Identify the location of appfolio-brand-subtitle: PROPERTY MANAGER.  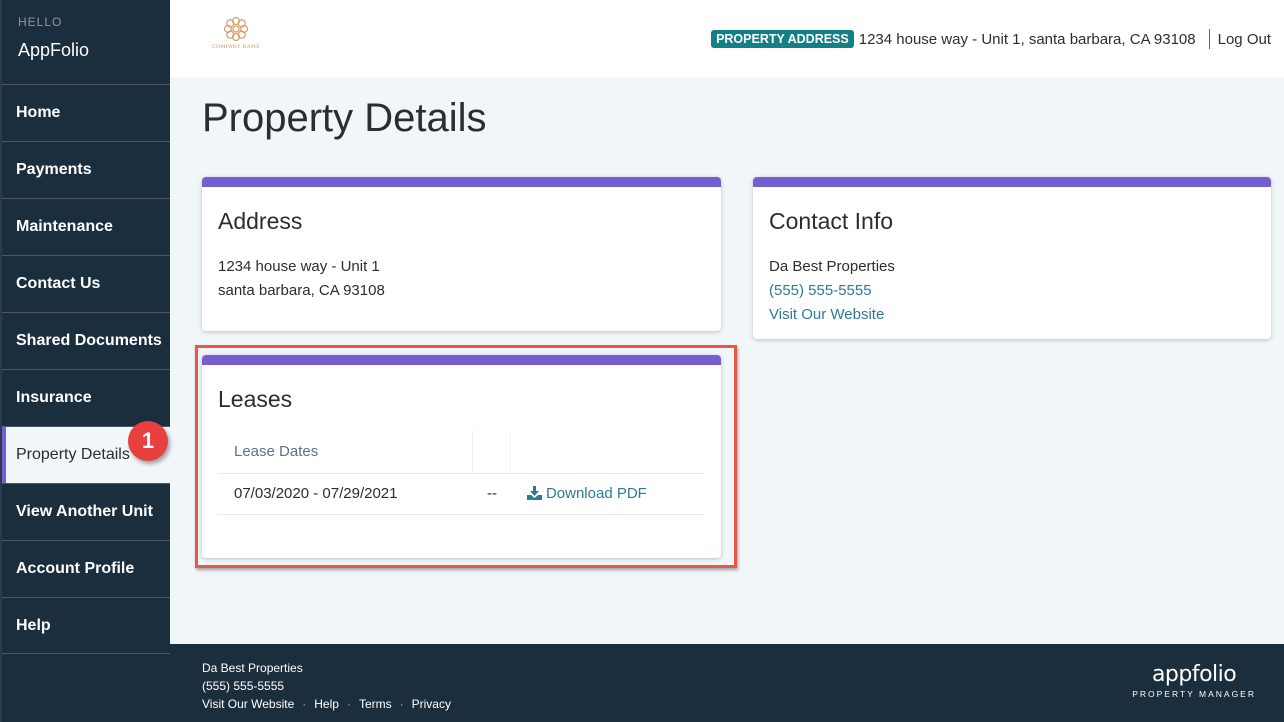
(1194, 694).